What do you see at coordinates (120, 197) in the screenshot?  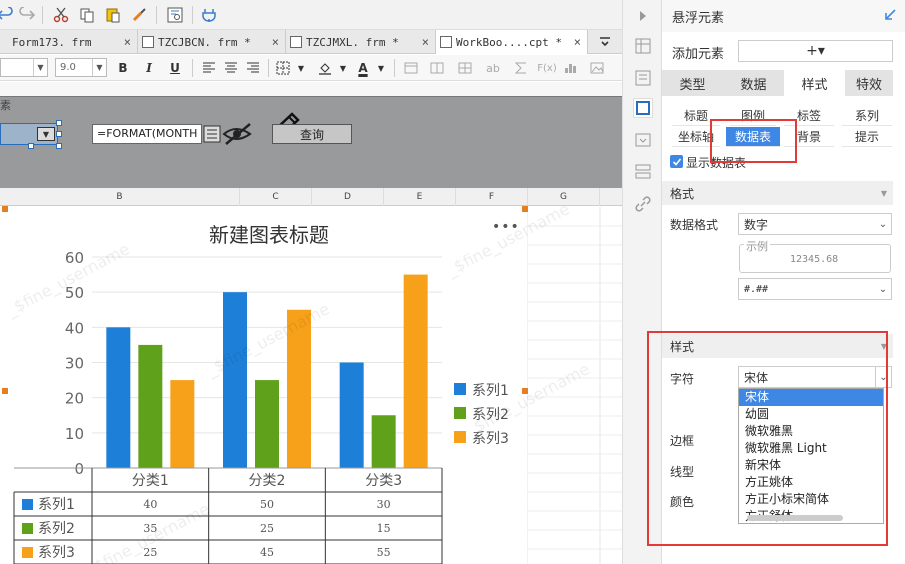 I see `column-b: B` at bounding box center [120, 197].